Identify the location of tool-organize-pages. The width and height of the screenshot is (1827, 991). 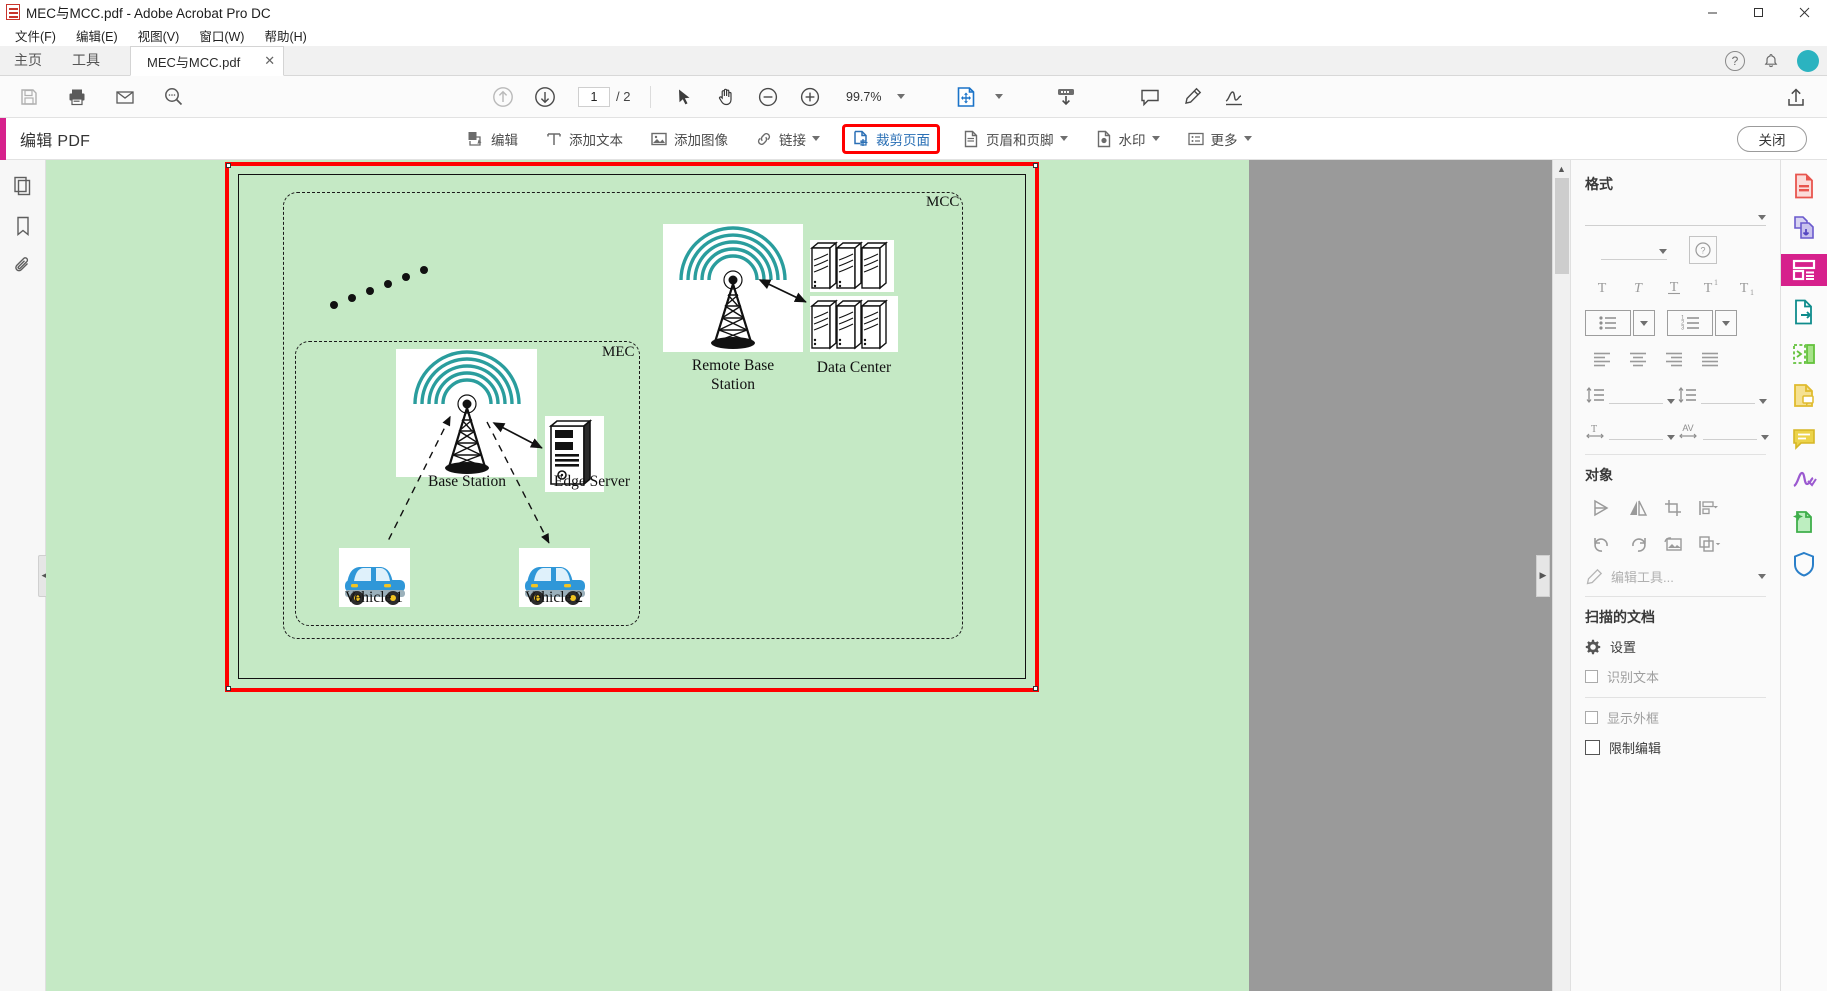
(1804, 354).